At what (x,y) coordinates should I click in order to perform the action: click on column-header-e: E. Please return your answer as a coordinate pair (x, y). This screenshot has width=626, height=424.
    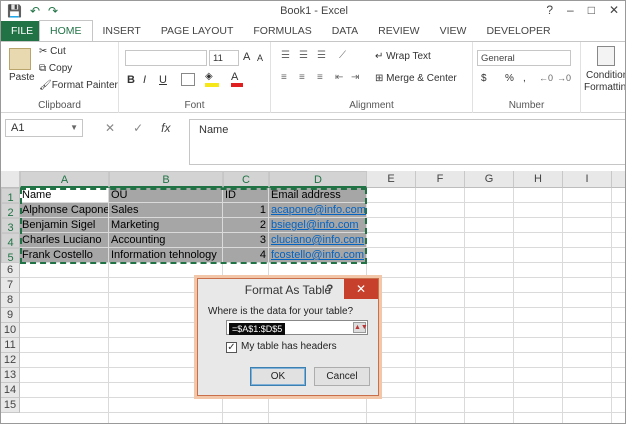
    Looking at the image, I should click on (391, 179).